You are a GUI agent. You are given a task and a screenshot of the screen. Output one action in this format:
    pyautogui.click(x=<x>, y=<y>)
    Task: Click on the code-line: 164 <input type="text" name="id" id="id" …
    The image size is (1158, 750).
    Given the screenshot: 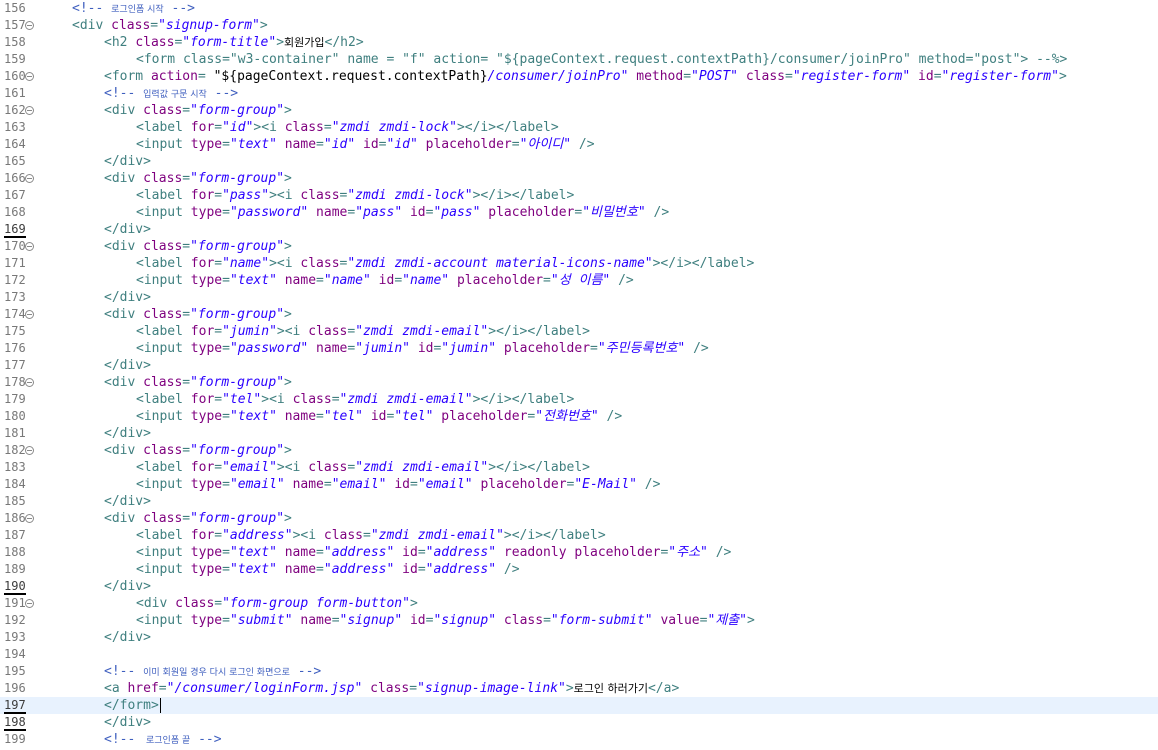 What is the action you would take?
    pyautogui.click(x=579, y=144)
    